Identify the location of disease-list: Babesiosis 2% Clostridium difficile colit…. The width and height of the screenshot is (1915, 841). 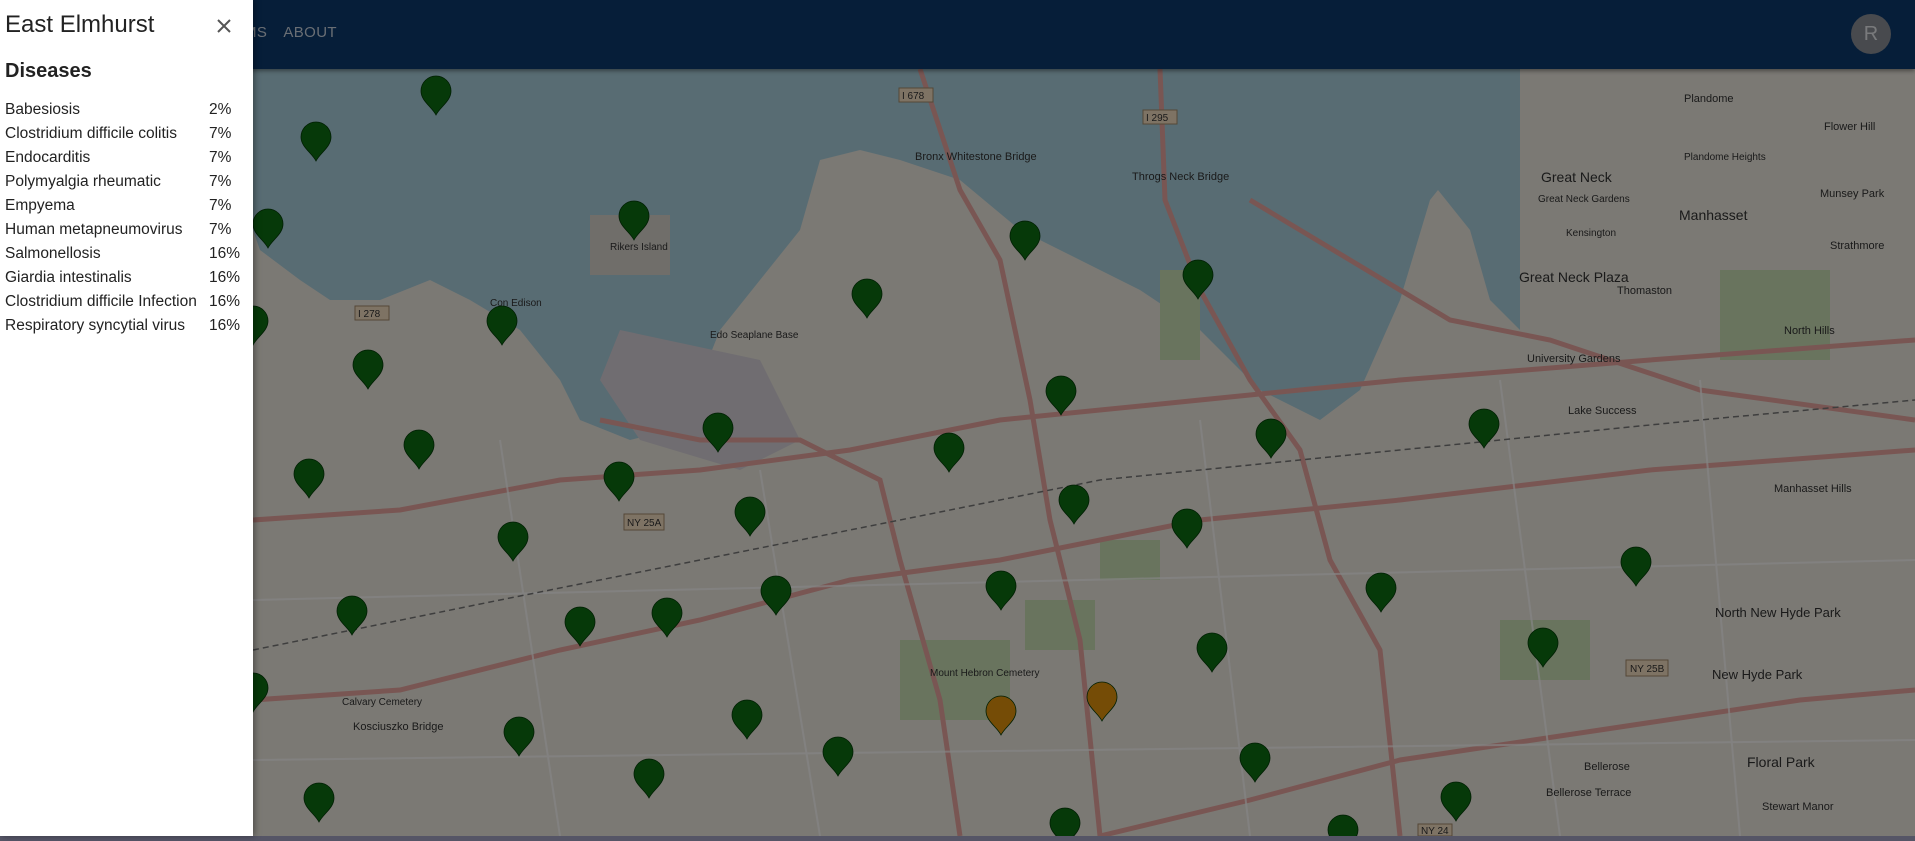
(125, 218).